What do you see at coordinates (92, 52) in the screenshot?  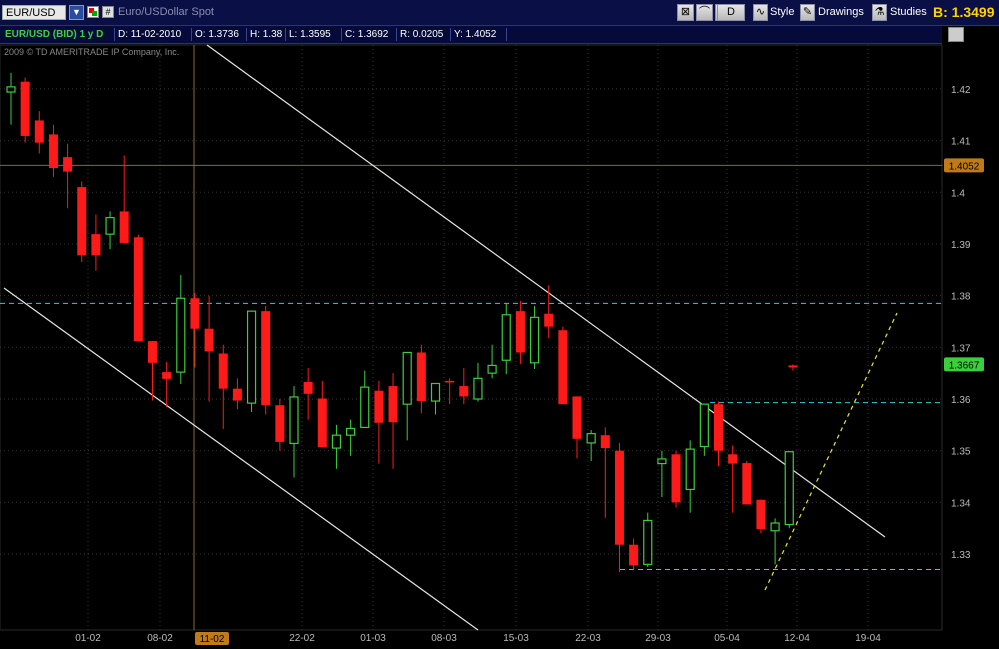 I see `copyright-text: 2009 © TD AMERITRADE IP Company, Inc.` at bounding box center [92, 52].